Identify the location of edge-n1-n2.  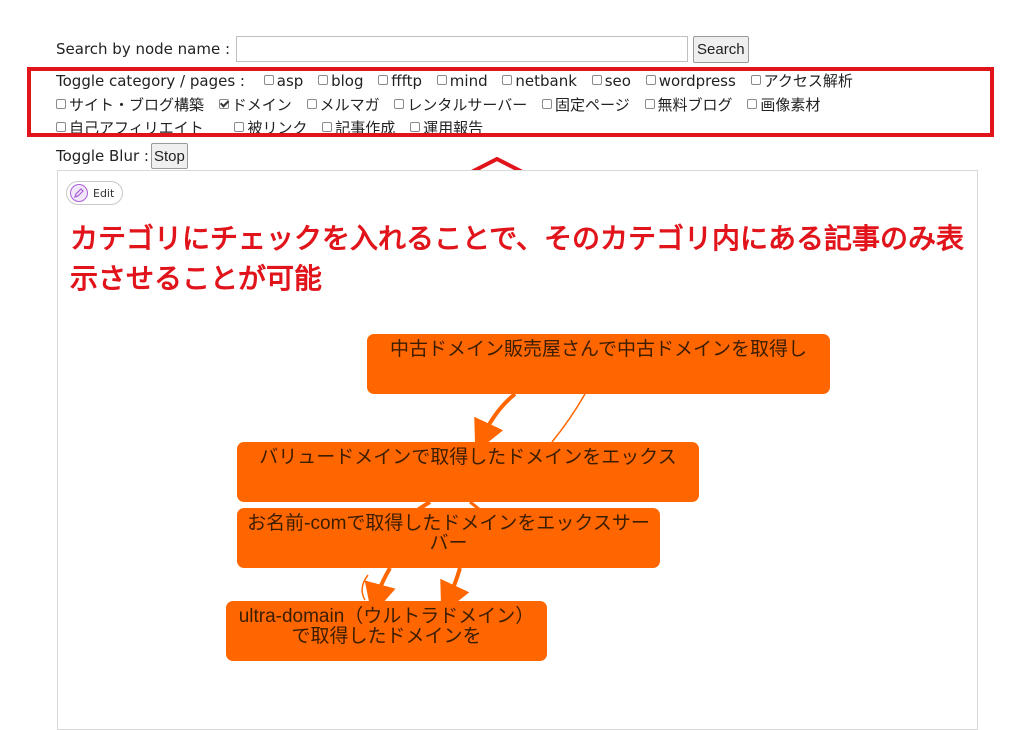
(495, 422).